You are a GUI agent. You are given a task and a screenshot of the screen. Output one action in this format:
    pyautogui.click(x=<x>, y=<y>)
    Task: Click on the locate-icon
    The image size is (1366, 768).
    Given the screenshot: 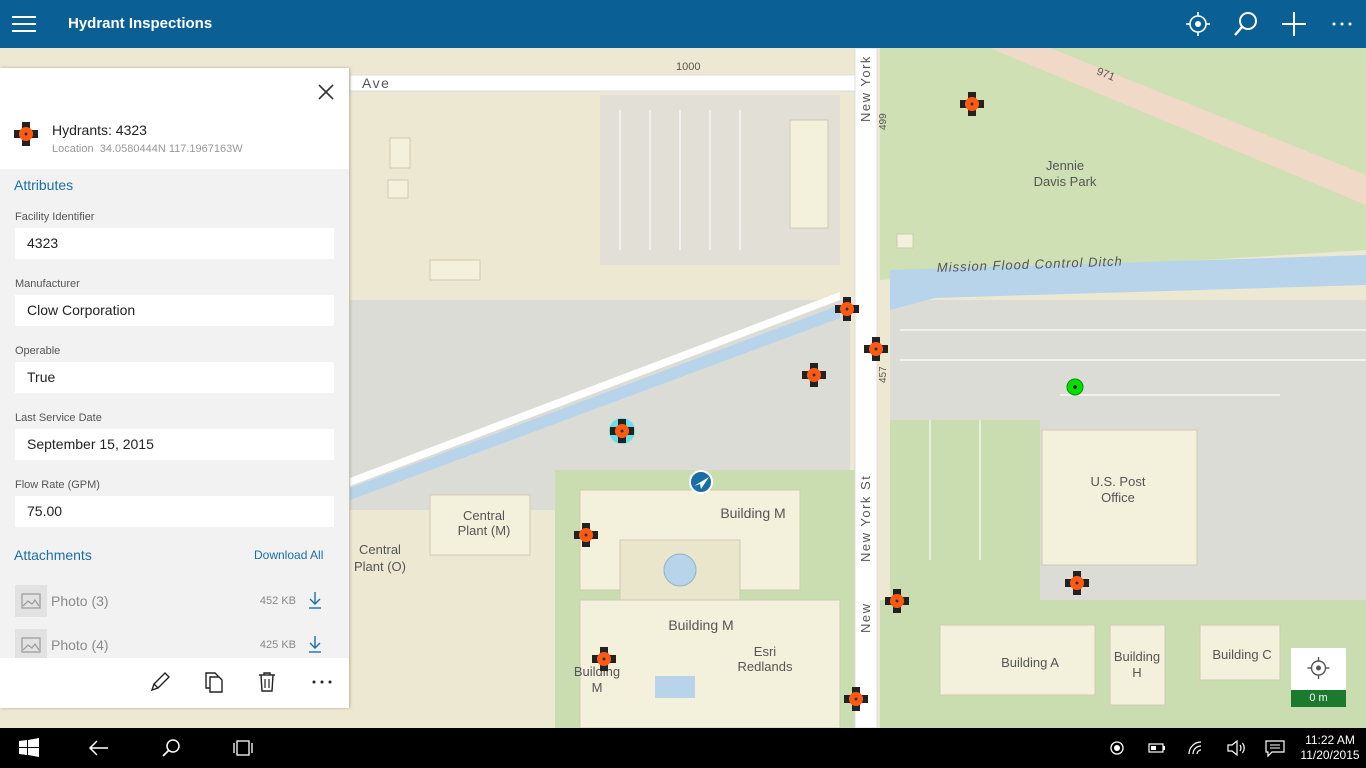 What is the action you would take?
    pyautogui.click(x=1198, y=24)
    